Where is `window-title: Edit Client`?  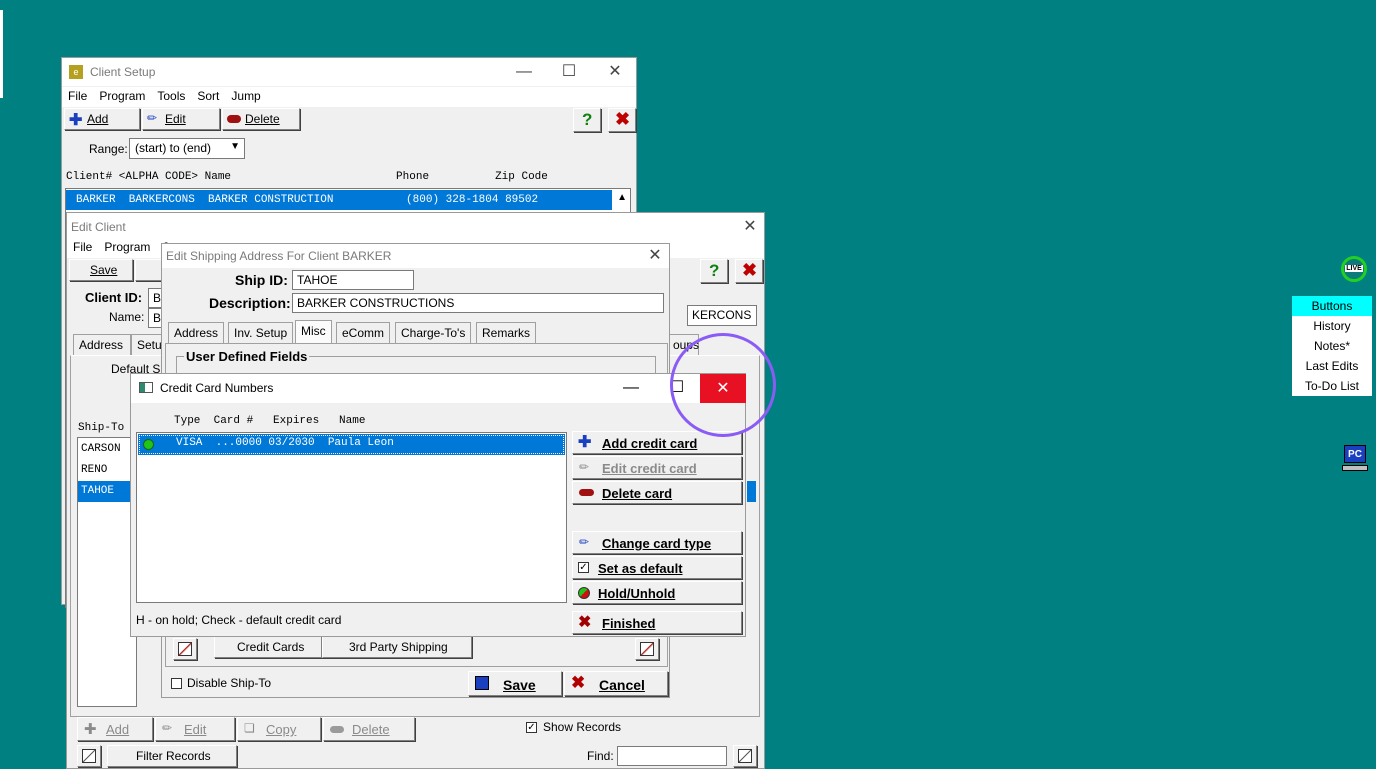 window-title: Edit Client is located at coordinates (98, 227).